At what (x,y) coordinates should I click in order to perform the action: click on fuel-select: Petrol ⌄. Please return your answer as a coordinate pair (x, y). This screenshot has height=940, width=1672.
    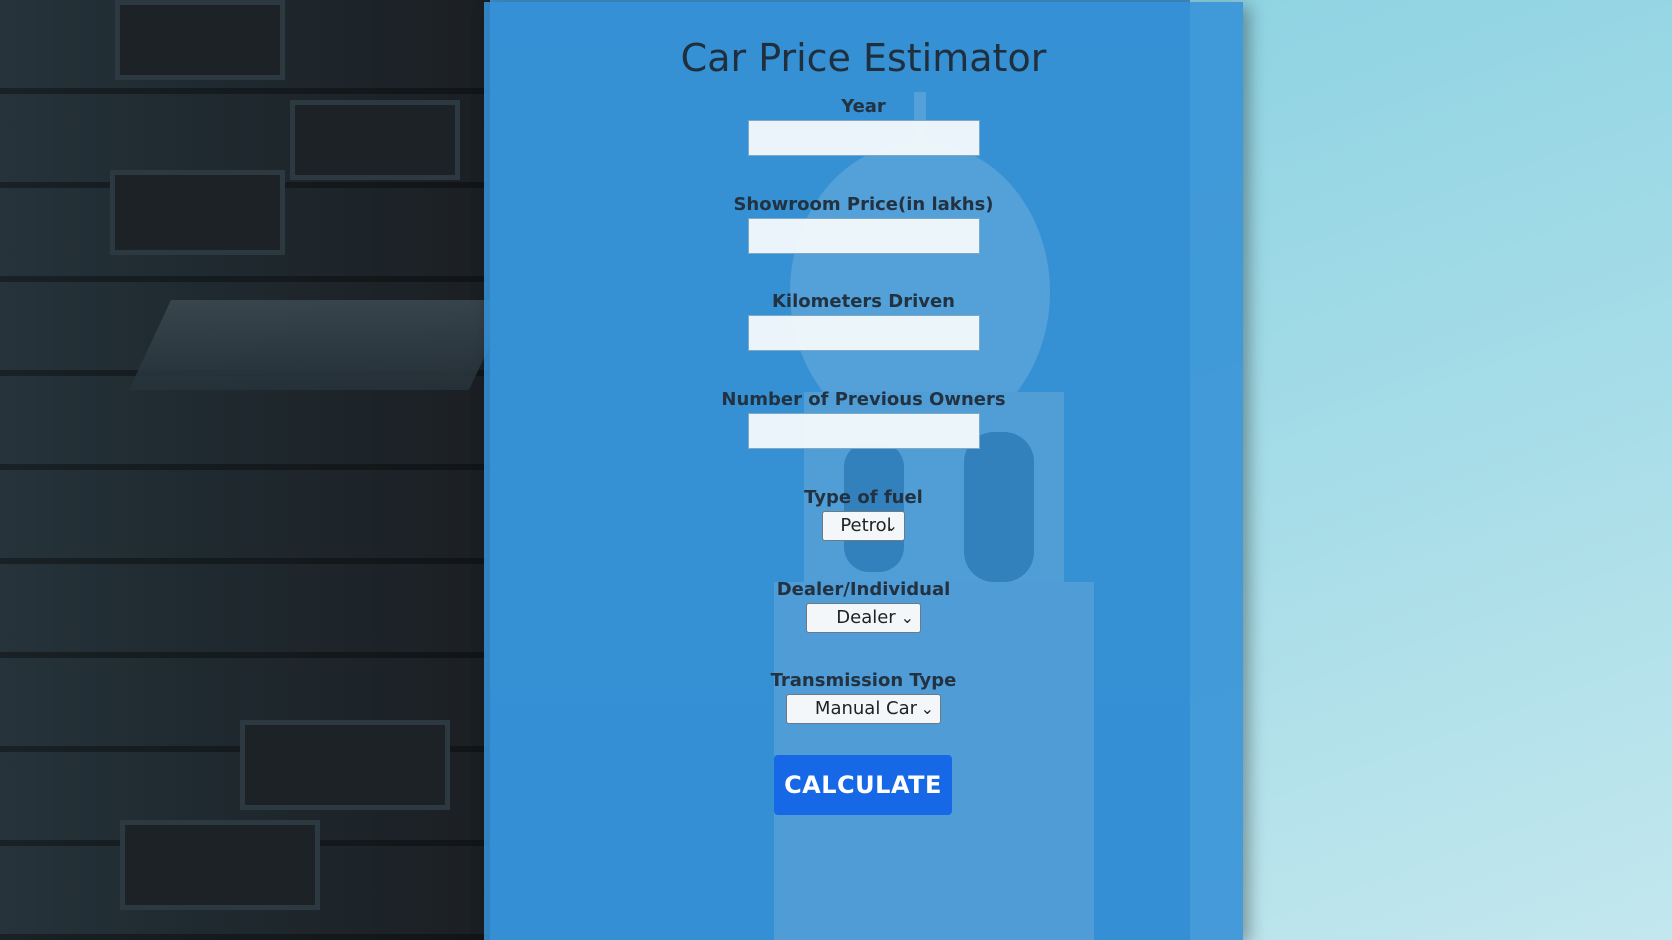
    Looking at the image, I should click on (863, 526).